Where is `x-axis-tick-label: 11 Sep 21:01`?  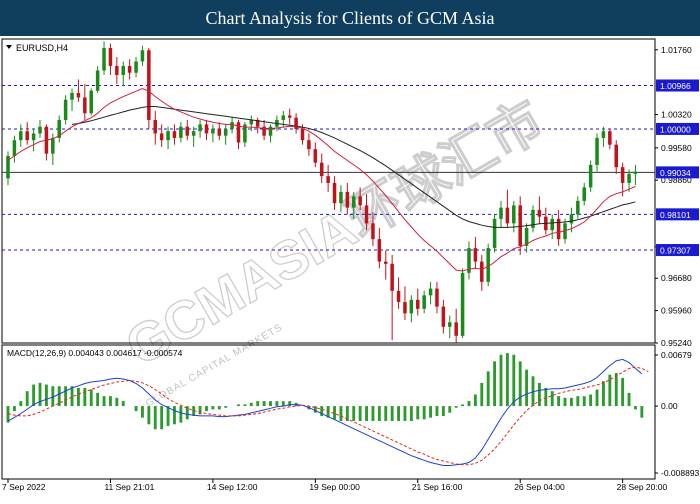
x-axis-tick-label: 11 Sep 21:01 is located at coordinates (129, 487).